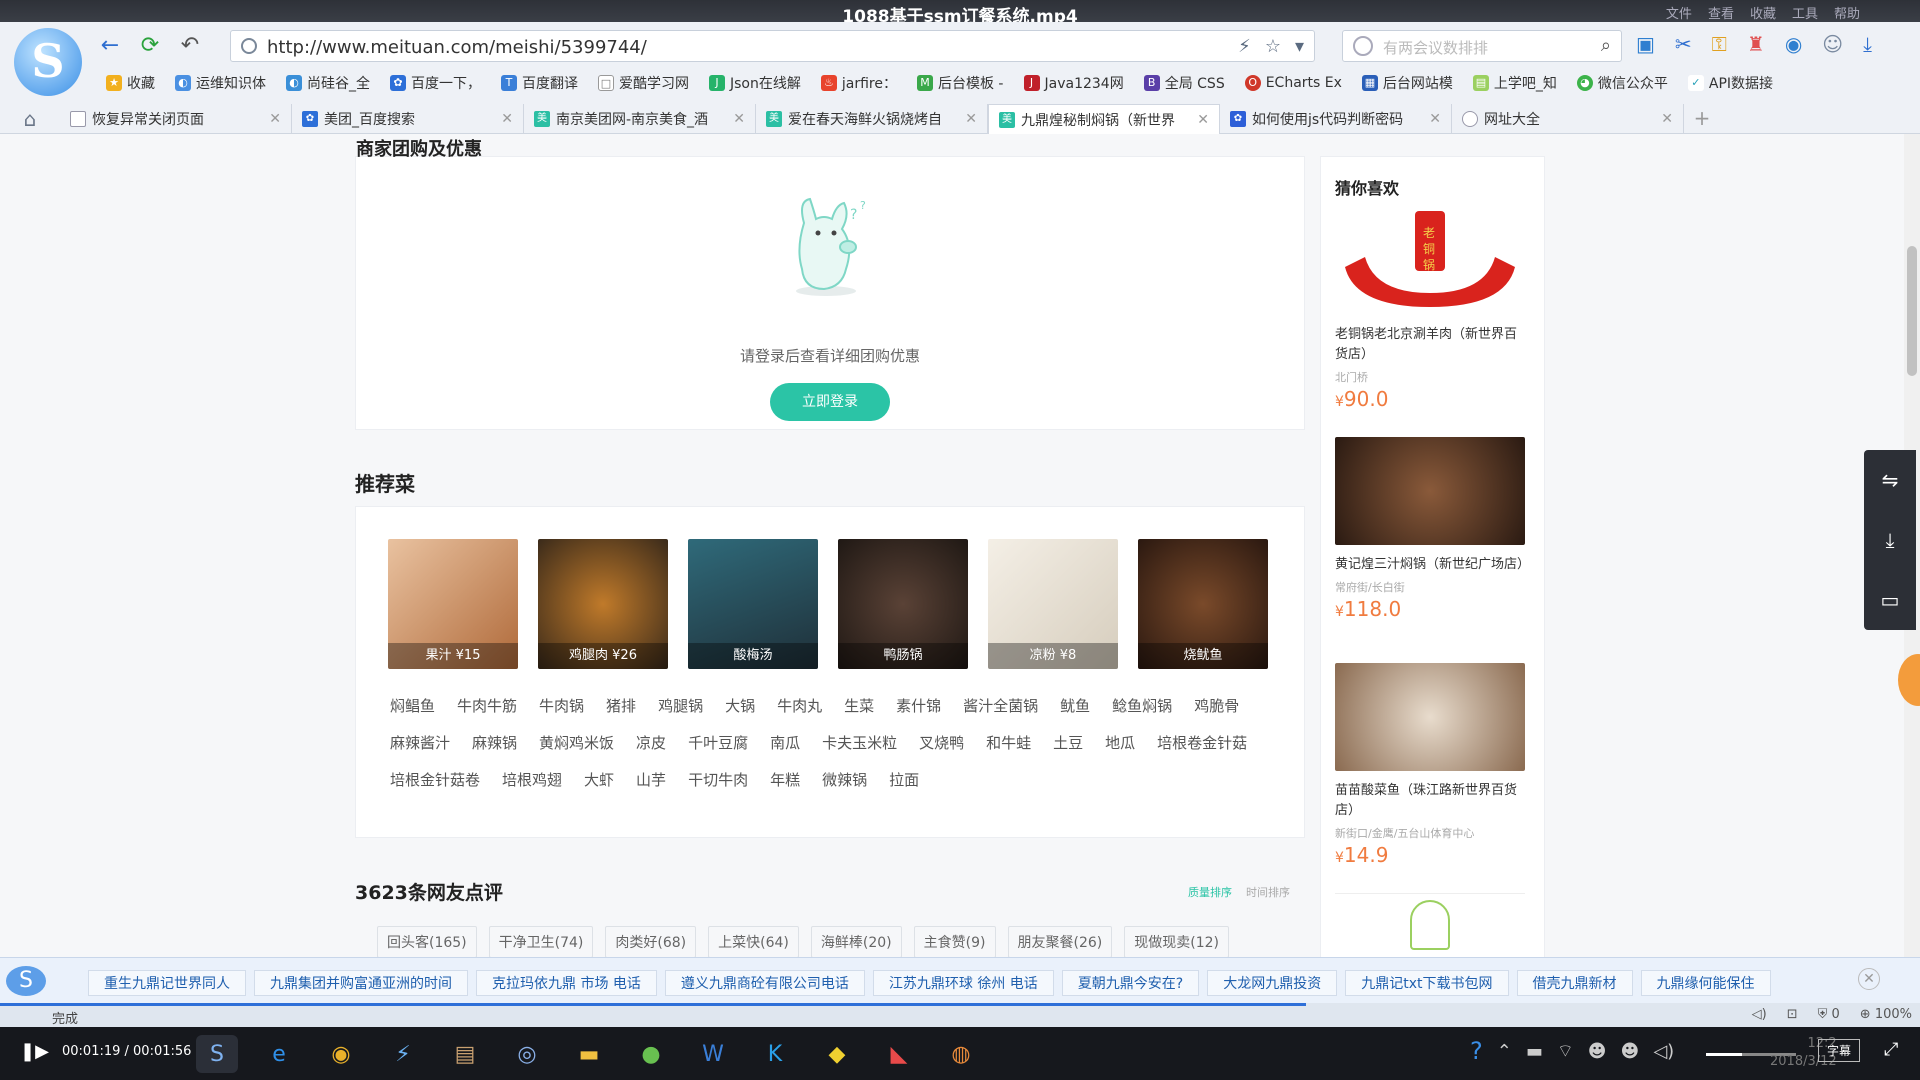 This screenshot has width=1920, height=1080. Describe the element at coordinates (1890, 540) in the screenshot. I see `download-icon: ⤓` at that location.